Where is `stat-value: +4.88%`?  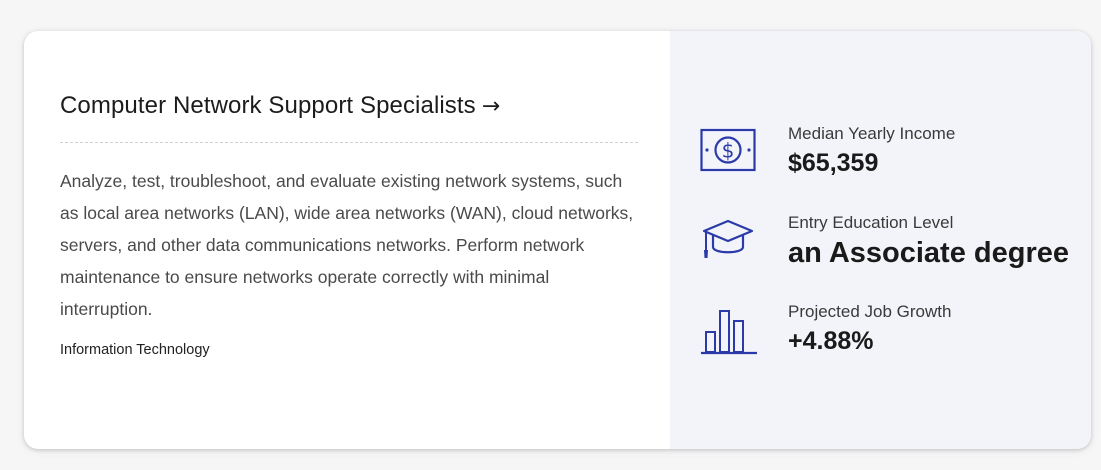 stat-value: +4.88% is located at coordinates (831, 341).